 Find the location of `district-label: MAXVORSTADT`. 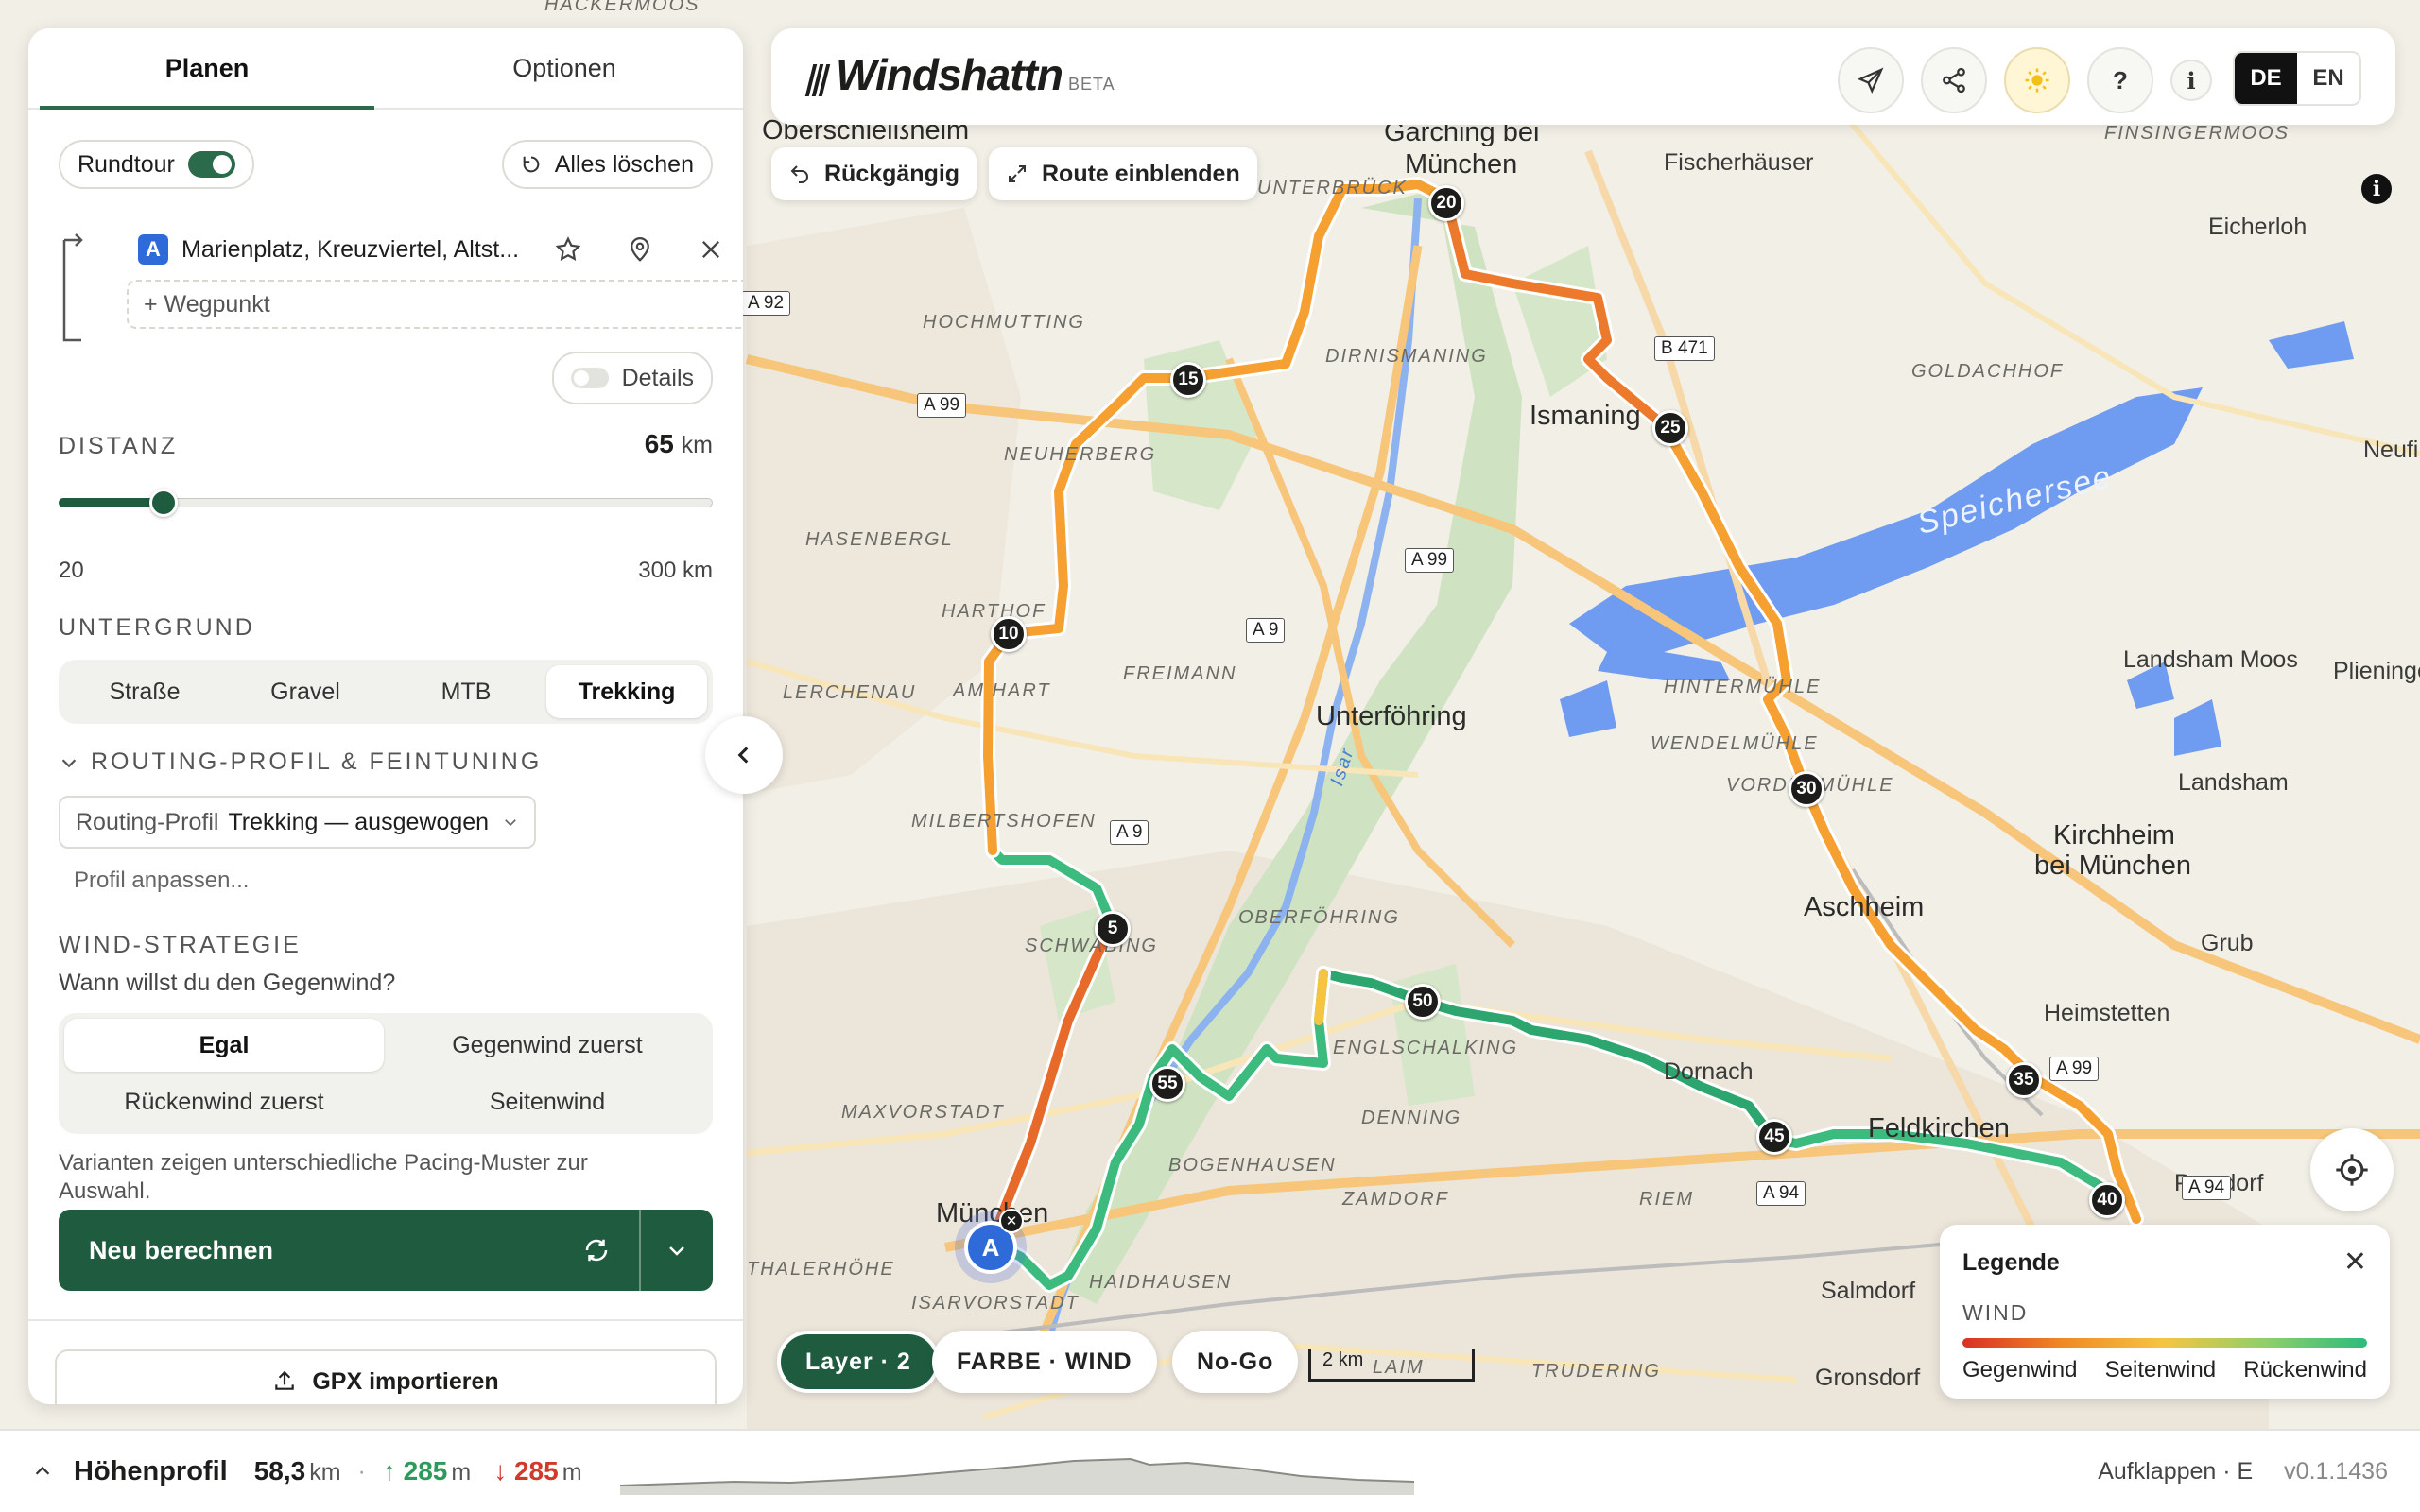

district-label: MAXVORSTADT is located at coordinates (923, 1112).